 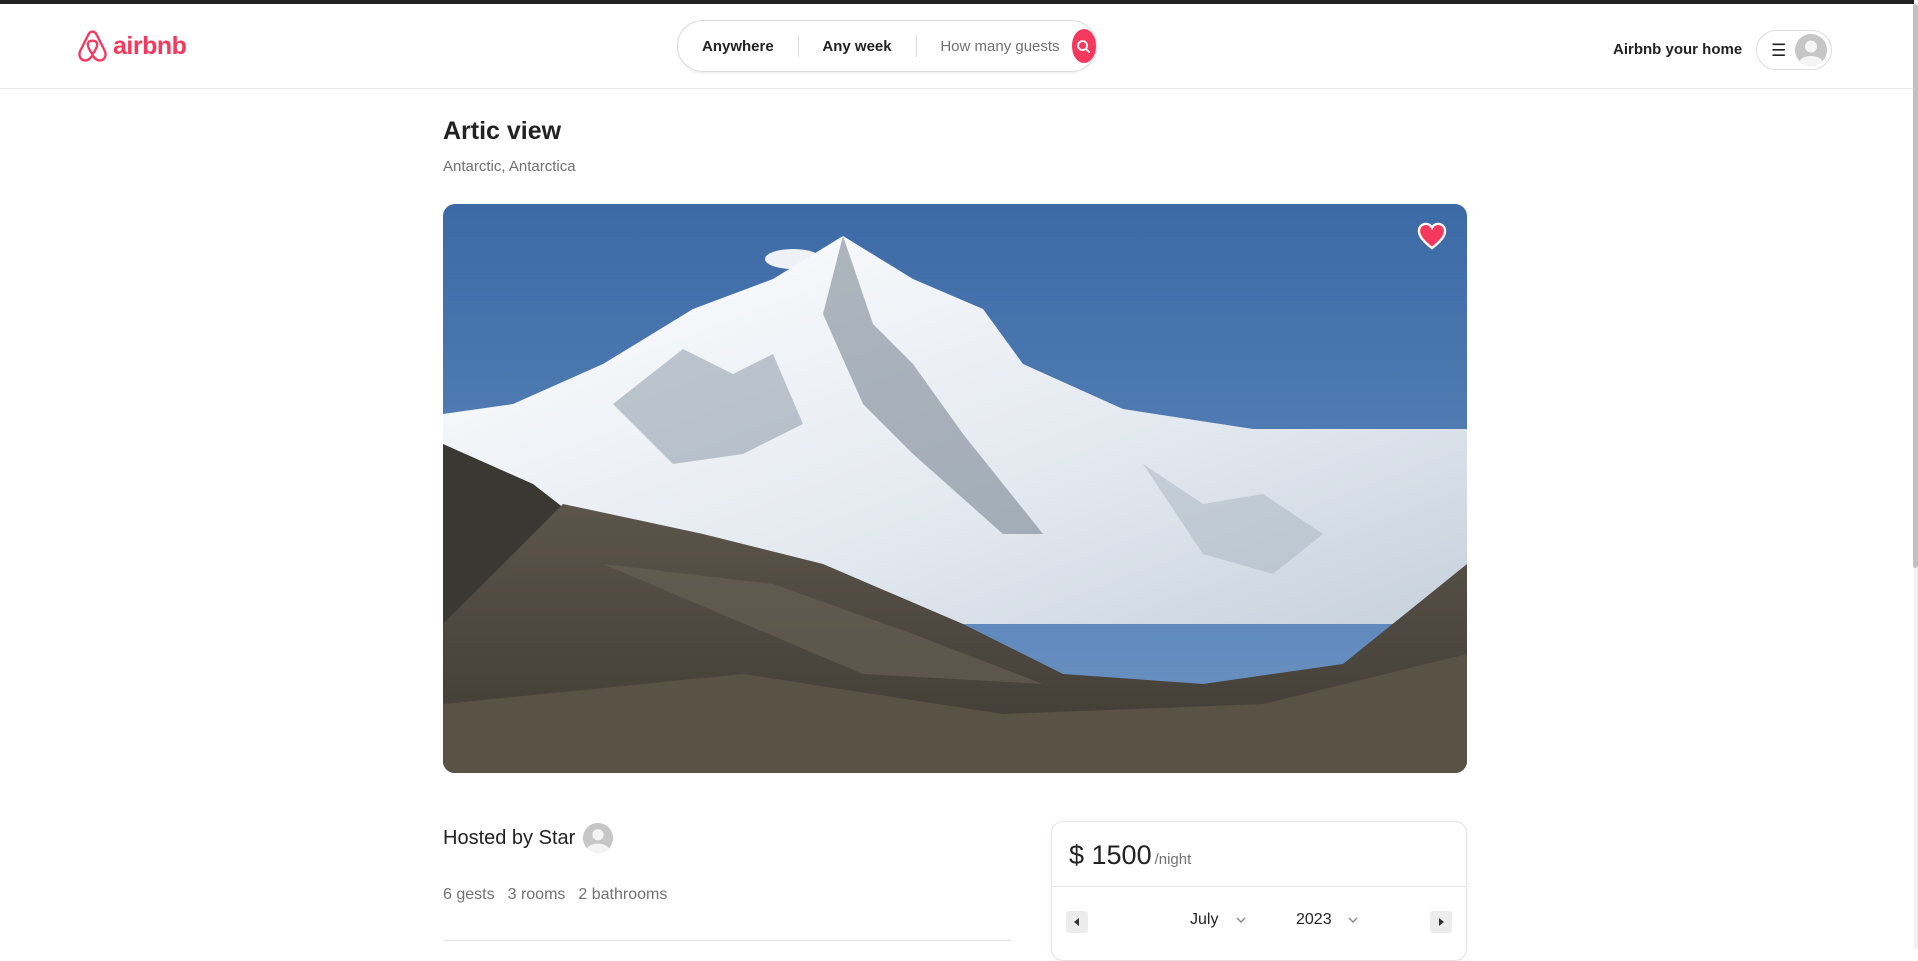 I want to click on favorite-button, so click(x=1432, y=236).